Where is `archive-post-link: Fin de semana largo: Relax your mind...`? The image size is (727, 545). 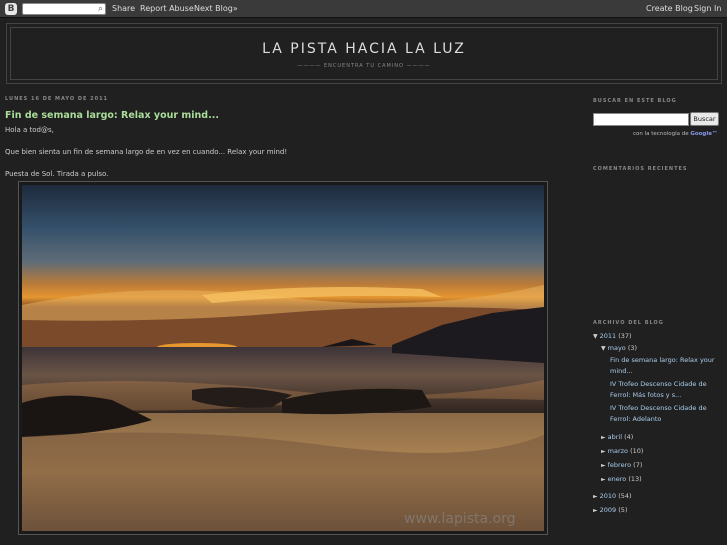 archive-post-link: Fin de semana largo: Relax your mind... is located at coordinates (662, 366).